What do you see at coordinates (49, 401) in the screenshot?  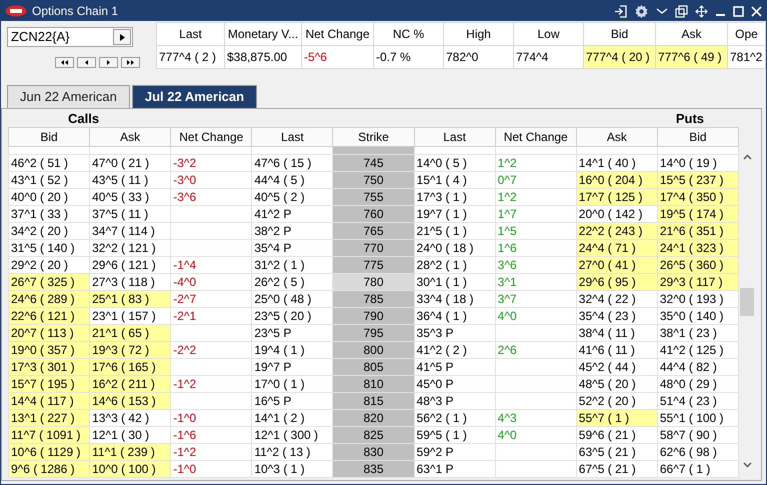 I see `table-cell: 14^4 ( 117 )` at bounding box center [49, 401].